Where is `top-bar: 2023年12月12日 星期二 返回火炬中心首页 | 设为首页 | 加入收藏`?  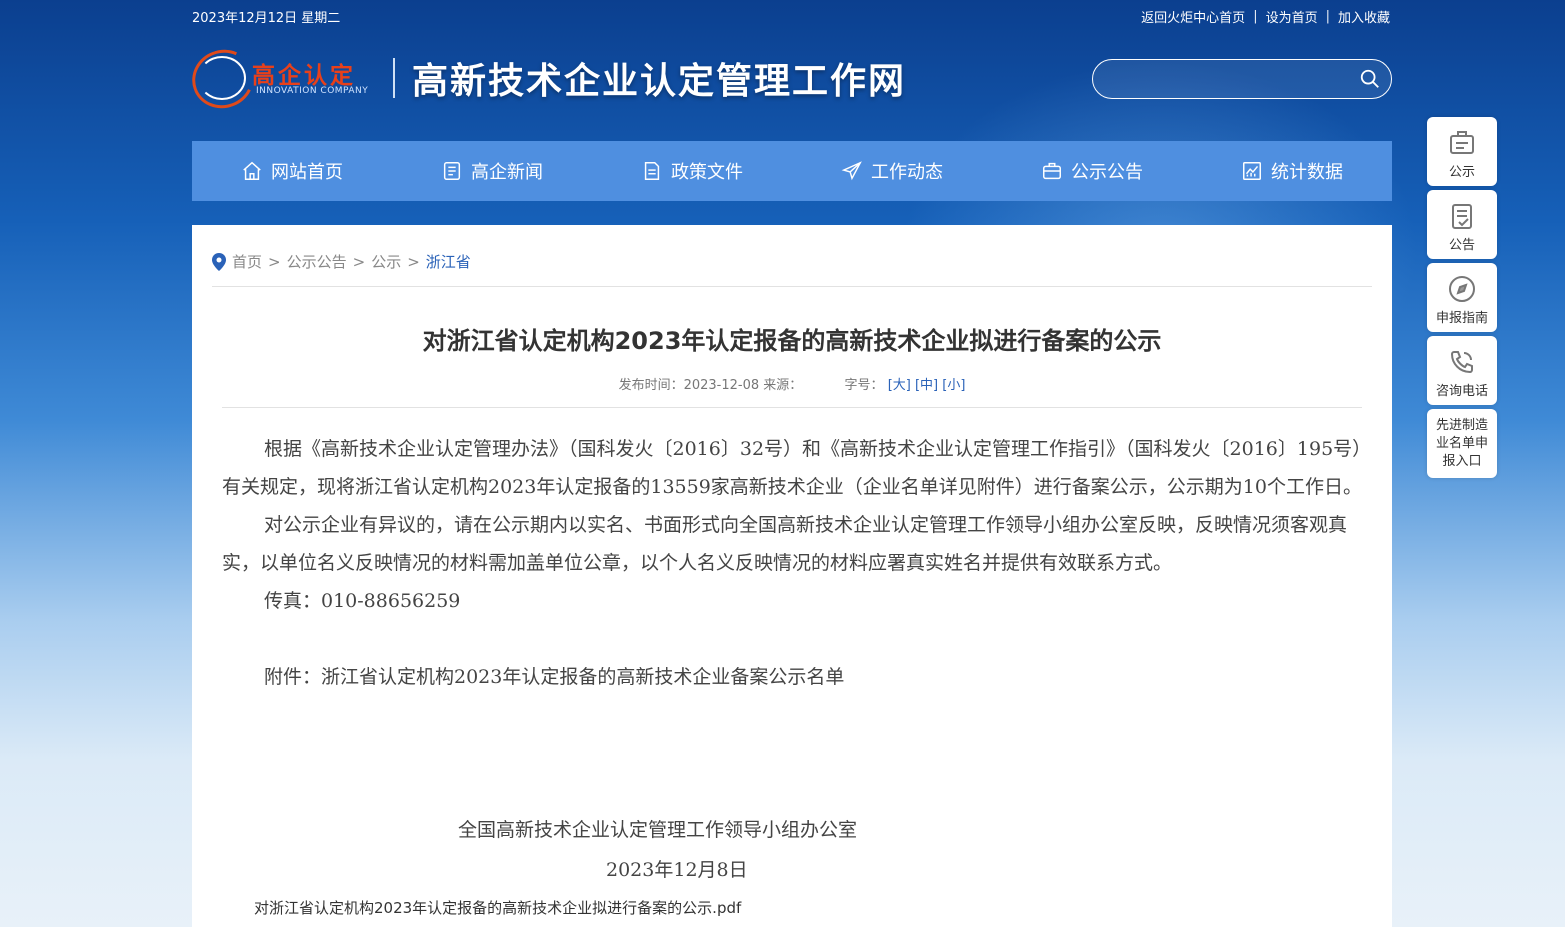
top-bar: 2023年12月12日 星期二 返回火炬中心首页 | 设为首页 | 加入收藏 is located at coordinates (792, 17).